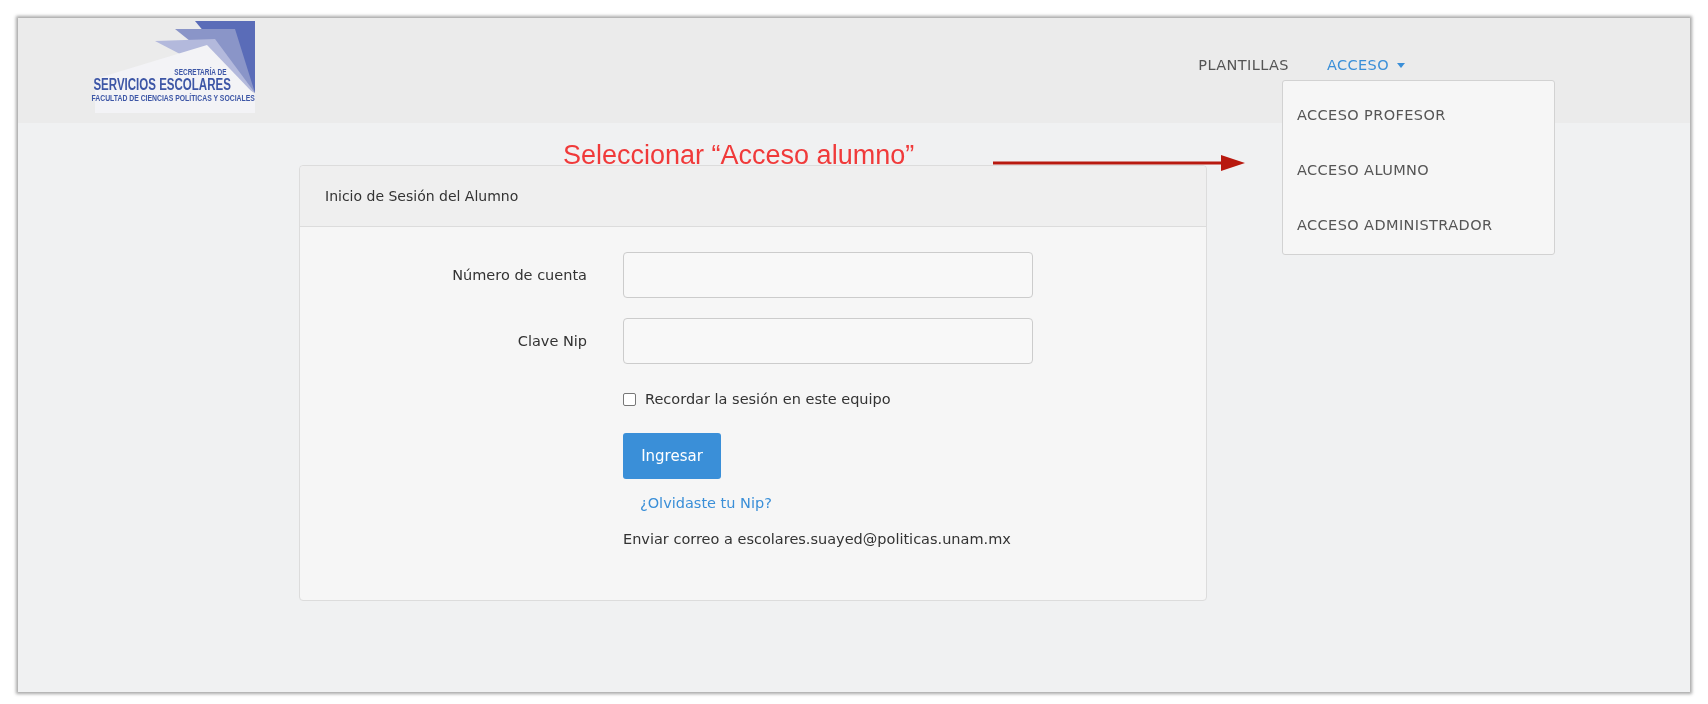 This screenshot has width=1708, height=704. What do you see at coordinates (1401, 65) in the screenshot?
I see `caret-icon` at bounding box center [1401, 65].